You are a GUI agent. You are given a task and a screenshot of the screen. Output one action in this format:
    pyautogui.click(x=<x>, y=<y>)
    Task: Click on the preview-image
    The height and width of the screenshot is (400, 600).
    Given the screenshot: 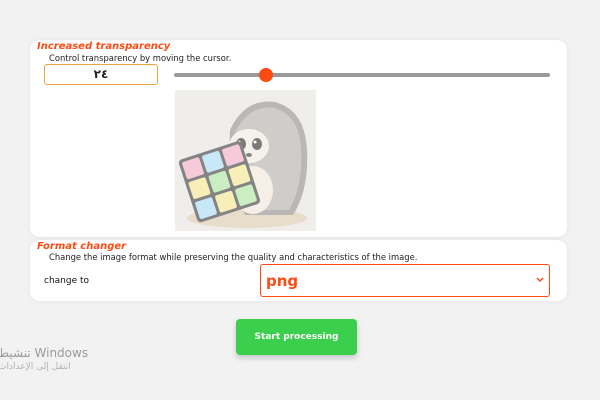 What is the action you would take?
    pyautogui.click(x=245, y=160)
    